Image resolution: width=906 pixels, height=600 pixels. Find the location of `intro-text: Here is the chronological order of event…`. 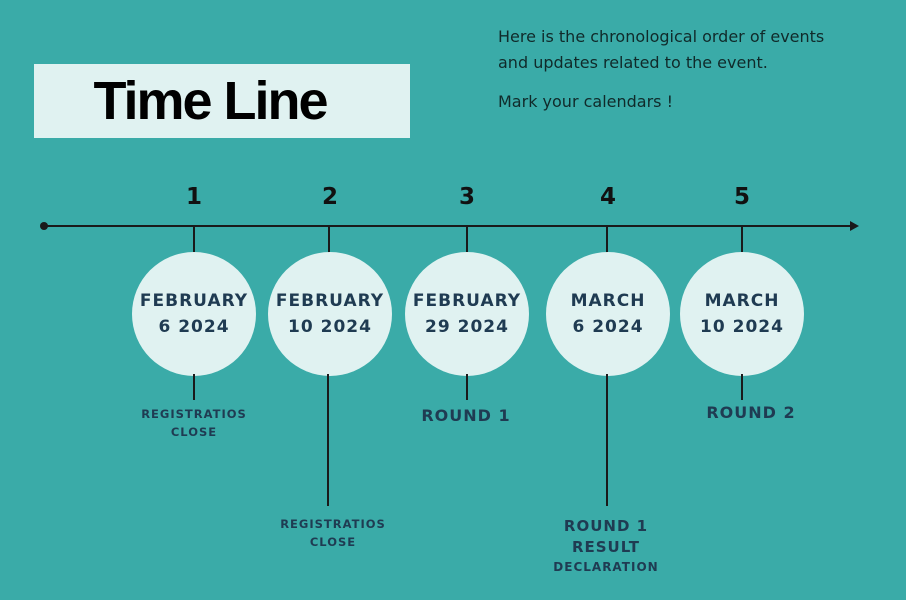

intro-text: Here is the chronological order of event… is located at coordinates (698, 69).